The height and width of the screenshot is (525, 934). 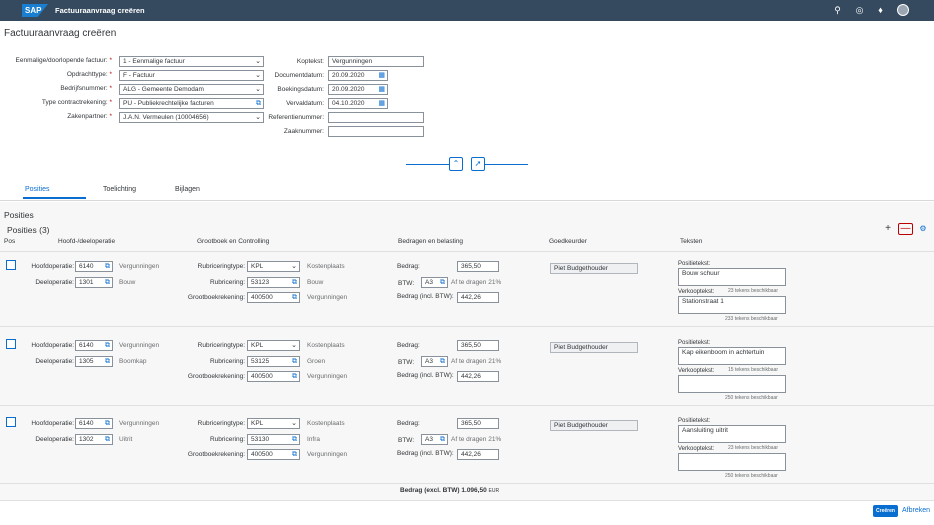 What do you see at coordinates (119, 189) in the screenshot?
I see `tab-toelichting: Toelichting` at bounding box center [119, 189].